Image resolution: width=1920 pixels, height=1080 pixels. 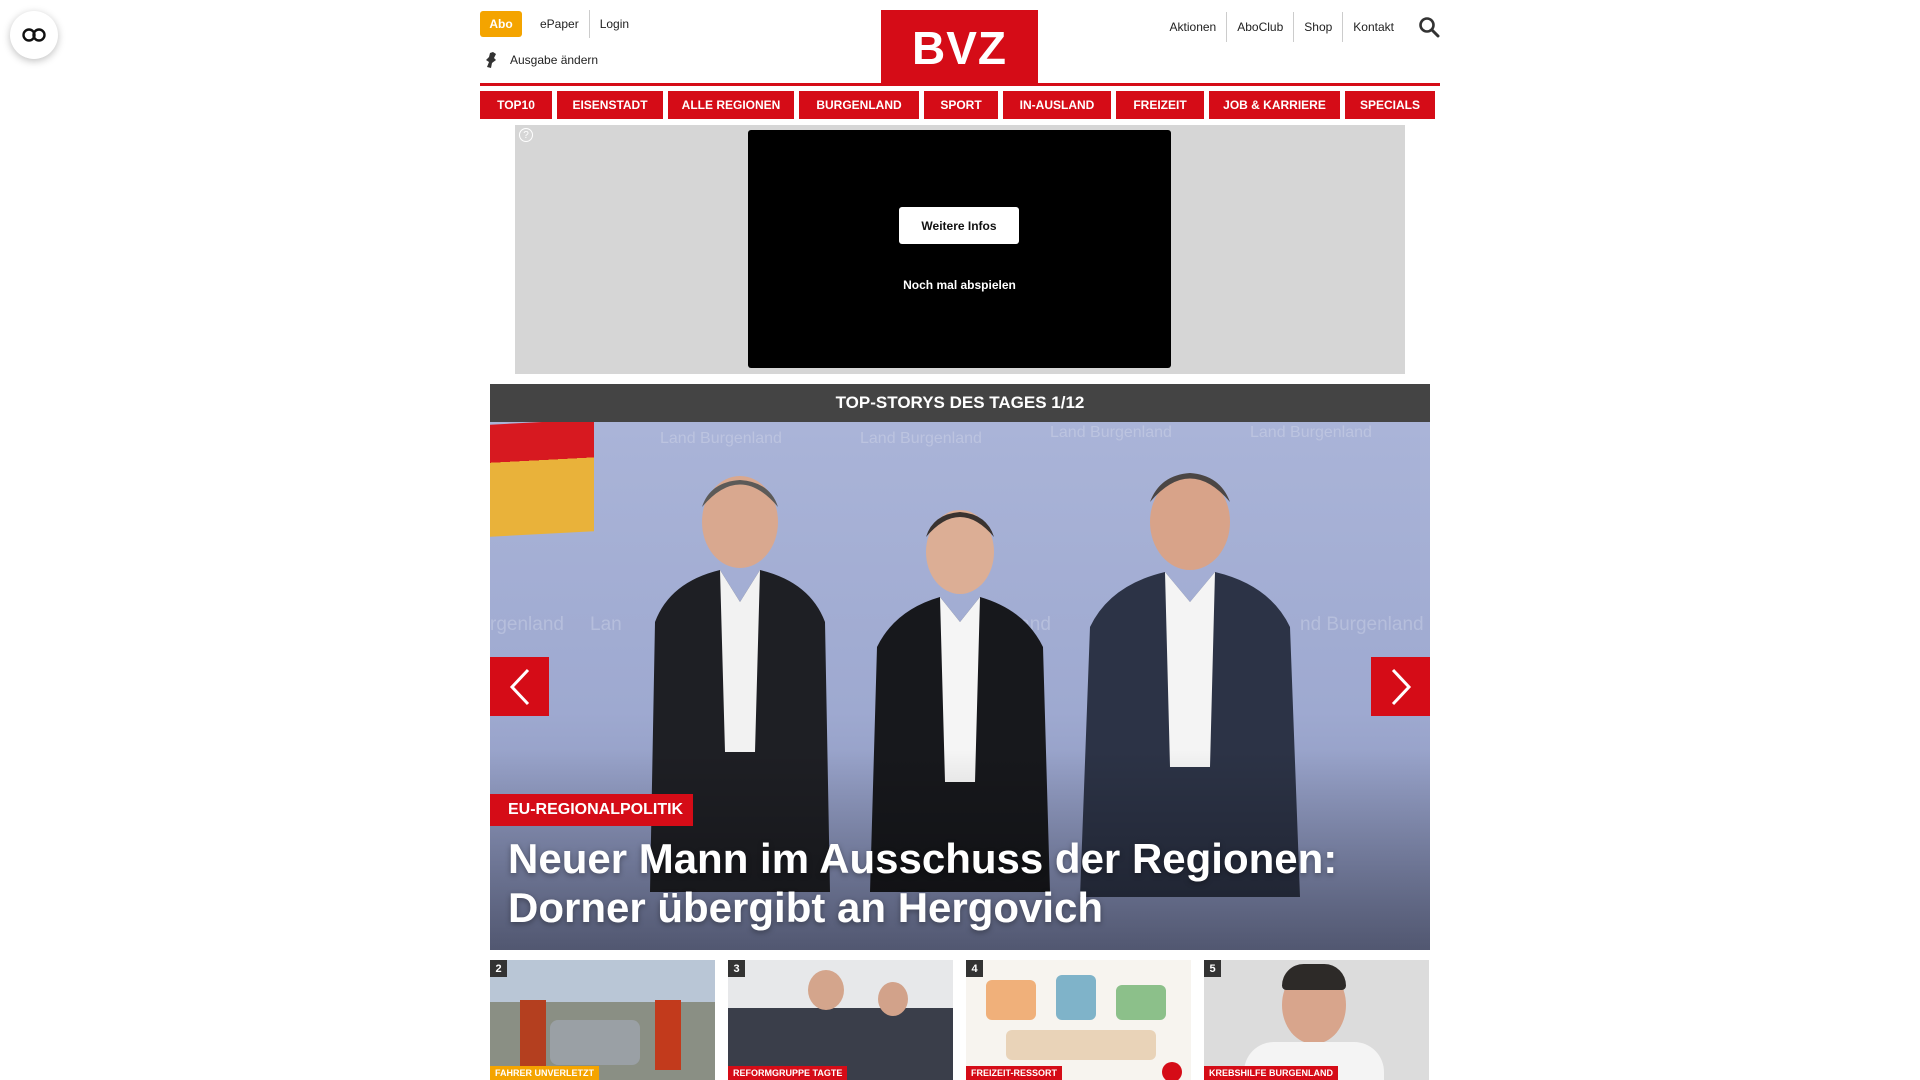 I want to click on thumbnail-story-3: 3 REFORMGRUPPE TAGTE, so click(x=840, y=1020).